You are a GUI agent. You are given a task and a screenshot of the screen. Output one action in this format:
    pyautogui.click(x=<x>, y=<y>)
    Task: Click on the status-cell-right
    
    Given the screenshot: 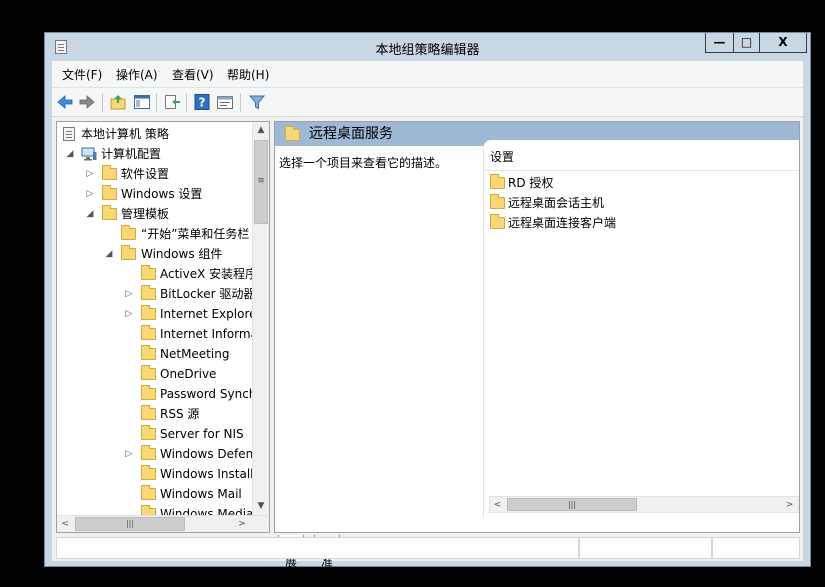 What is the action you would take?
    pyautogui.click(x=756, y=548)
    